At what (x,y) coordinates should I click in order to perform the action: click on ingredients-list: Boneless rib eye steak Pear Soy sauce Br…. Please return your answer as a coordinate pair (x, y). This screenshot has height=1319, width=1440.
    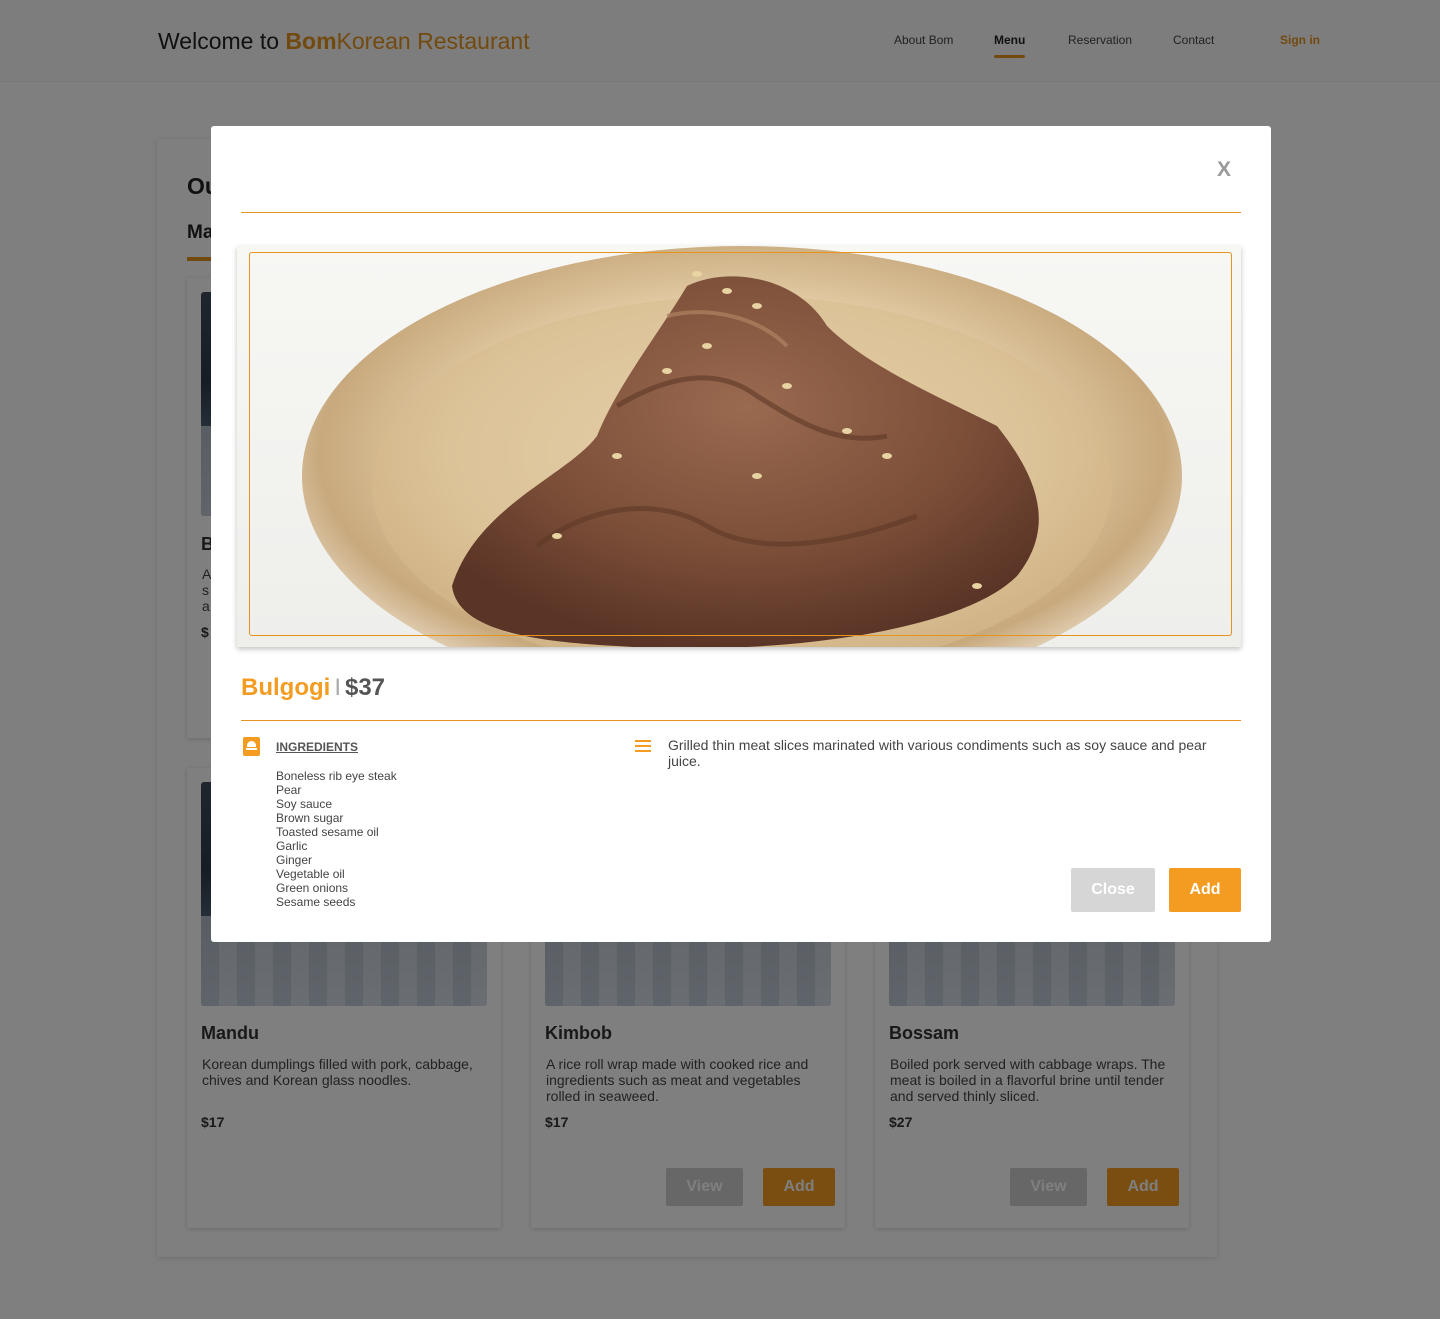
    Looking at the image, I should click on (336, 839).